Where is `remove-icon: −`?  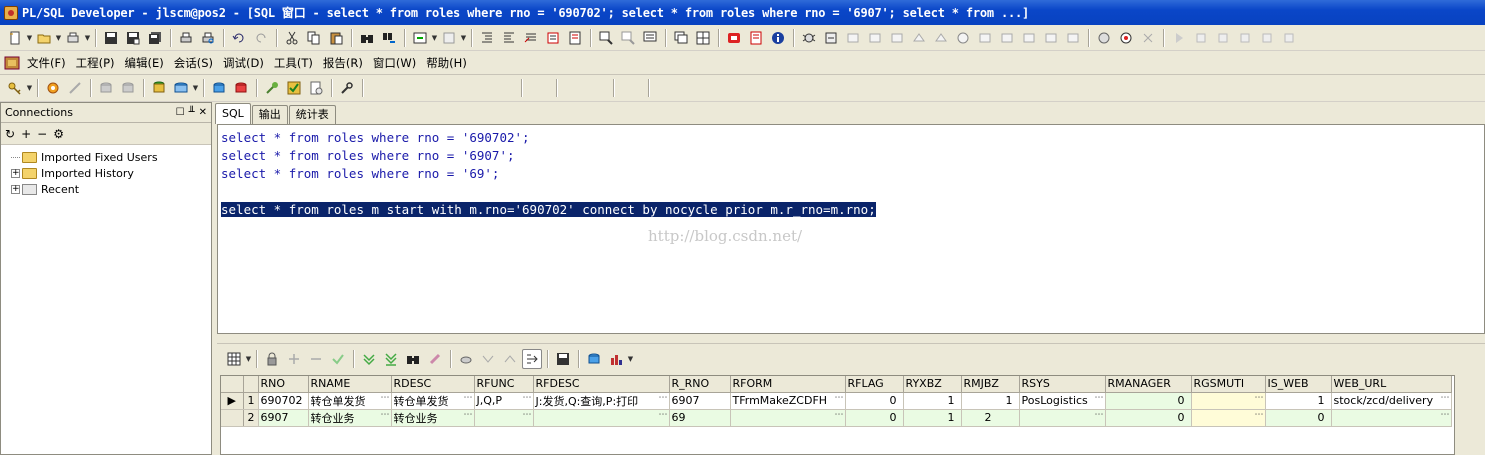 remove-icon: − is located at coordinates (42, 134).